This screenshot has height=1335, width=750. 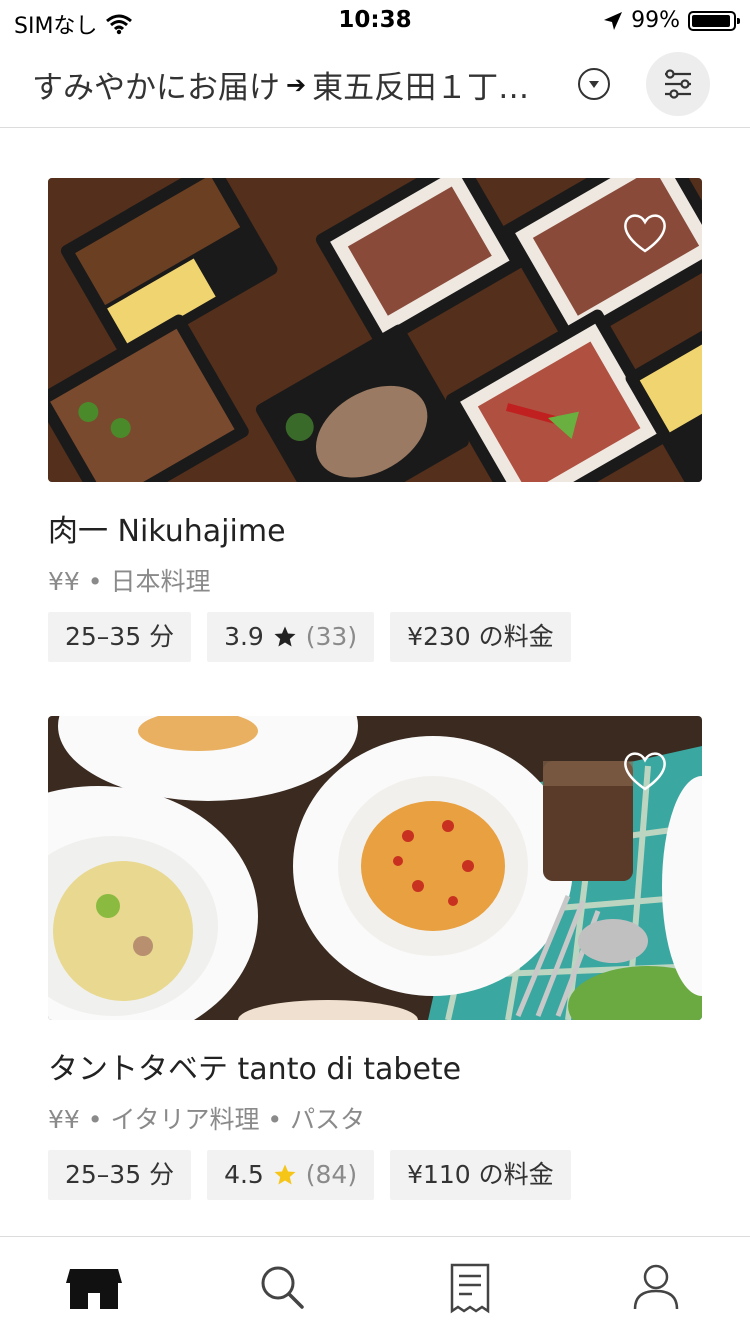 What do you see at coordinates (613, 20) in the screenshot?
I see `location-arrow-icon` at bounding box center [613, 20].